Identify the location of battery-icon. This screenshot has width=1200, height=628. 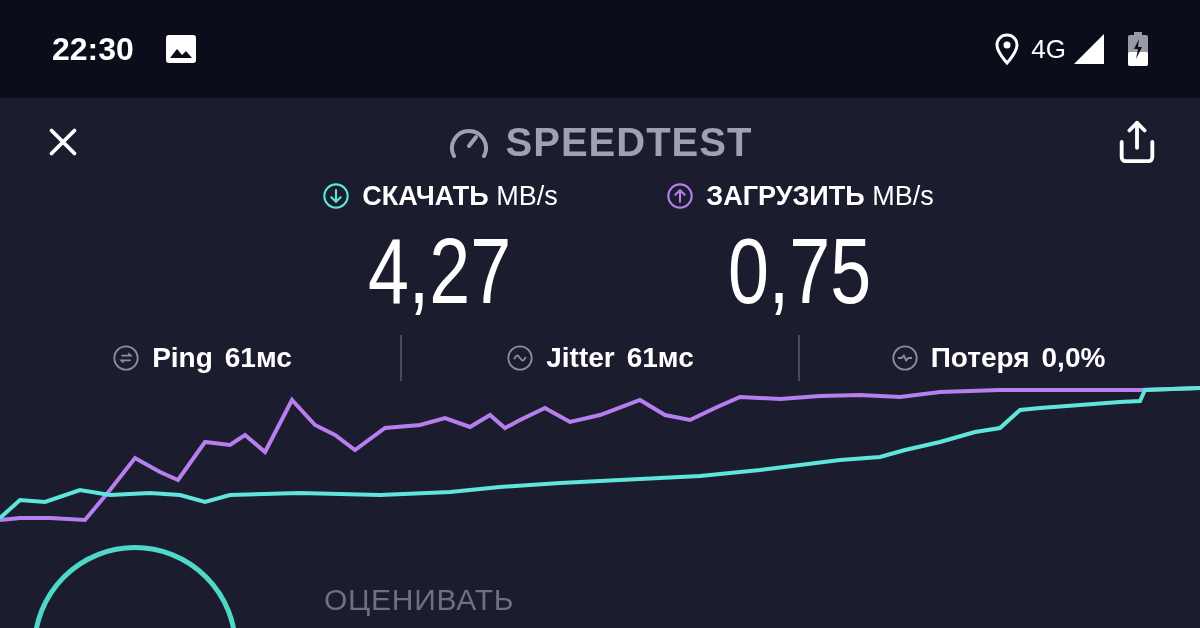
(1138, 49).